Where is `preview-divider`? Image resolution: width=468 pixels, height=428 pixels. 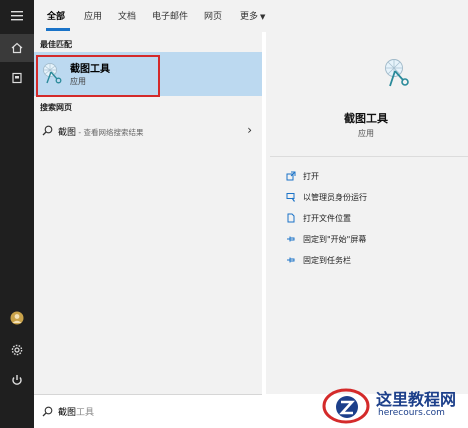
preview-divider is located at coordinates (369, 156).